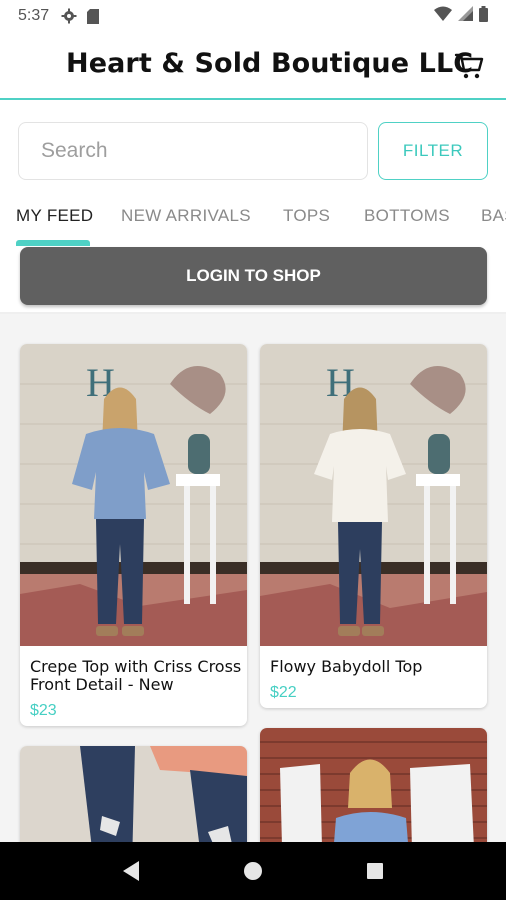 This screenshot has height=900, width=506. I want to click on back-triangle-icon, so click(131, 871).